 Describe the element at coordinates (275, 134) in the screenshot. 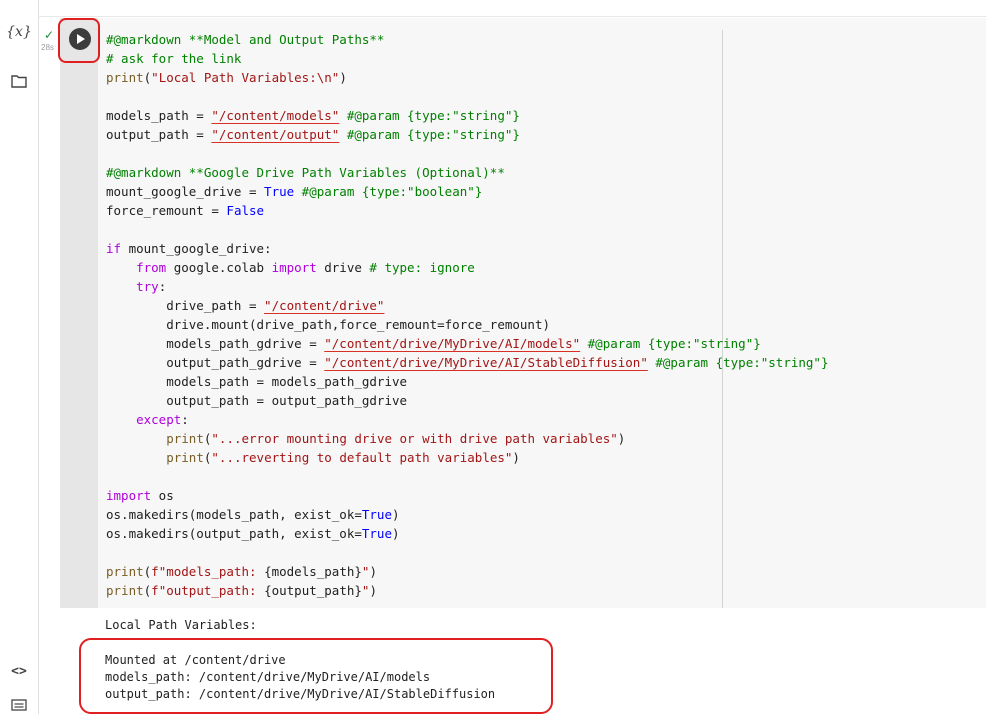

I see `code-token: "/content/output"` at that location.